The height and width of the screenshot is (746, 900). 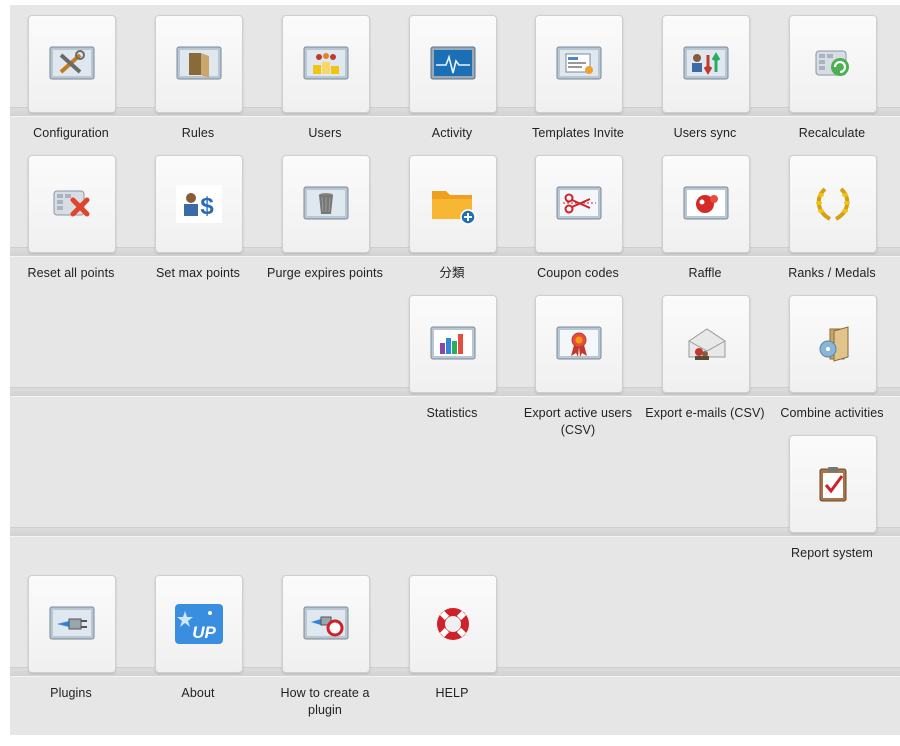 I want to click on item-label: Plugins, so click(x=71, y=693).